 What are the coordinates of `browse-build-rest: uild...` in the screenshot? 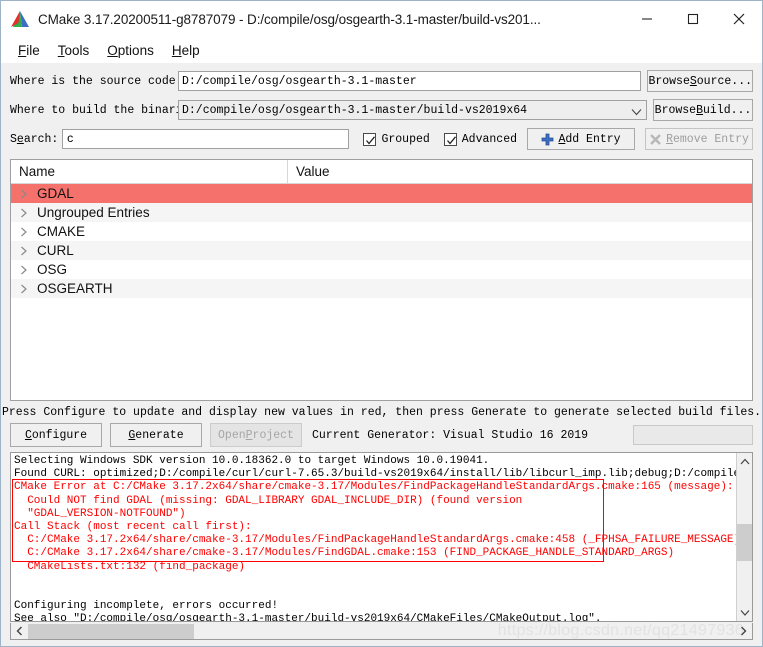 It's located at (727, 110).